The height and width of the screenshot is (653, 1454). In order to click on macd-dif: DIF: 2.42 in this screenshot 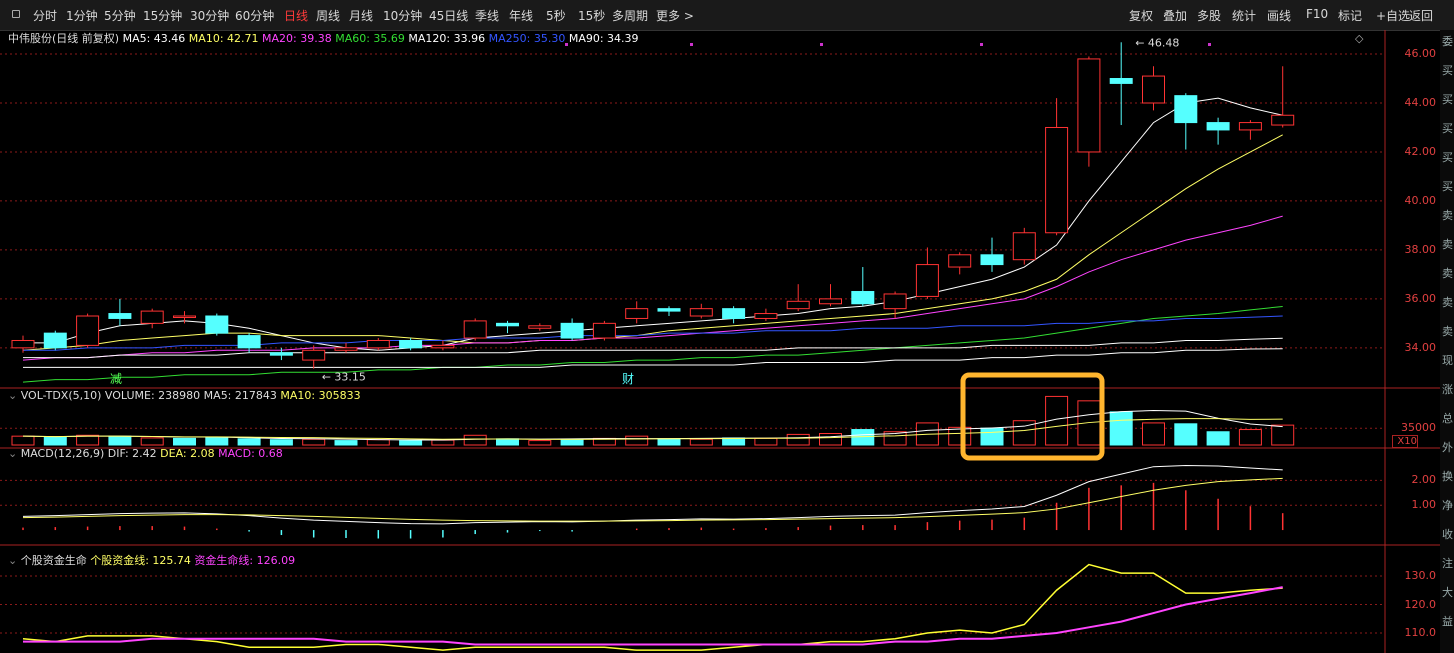, I will do `click(132, 453)`.